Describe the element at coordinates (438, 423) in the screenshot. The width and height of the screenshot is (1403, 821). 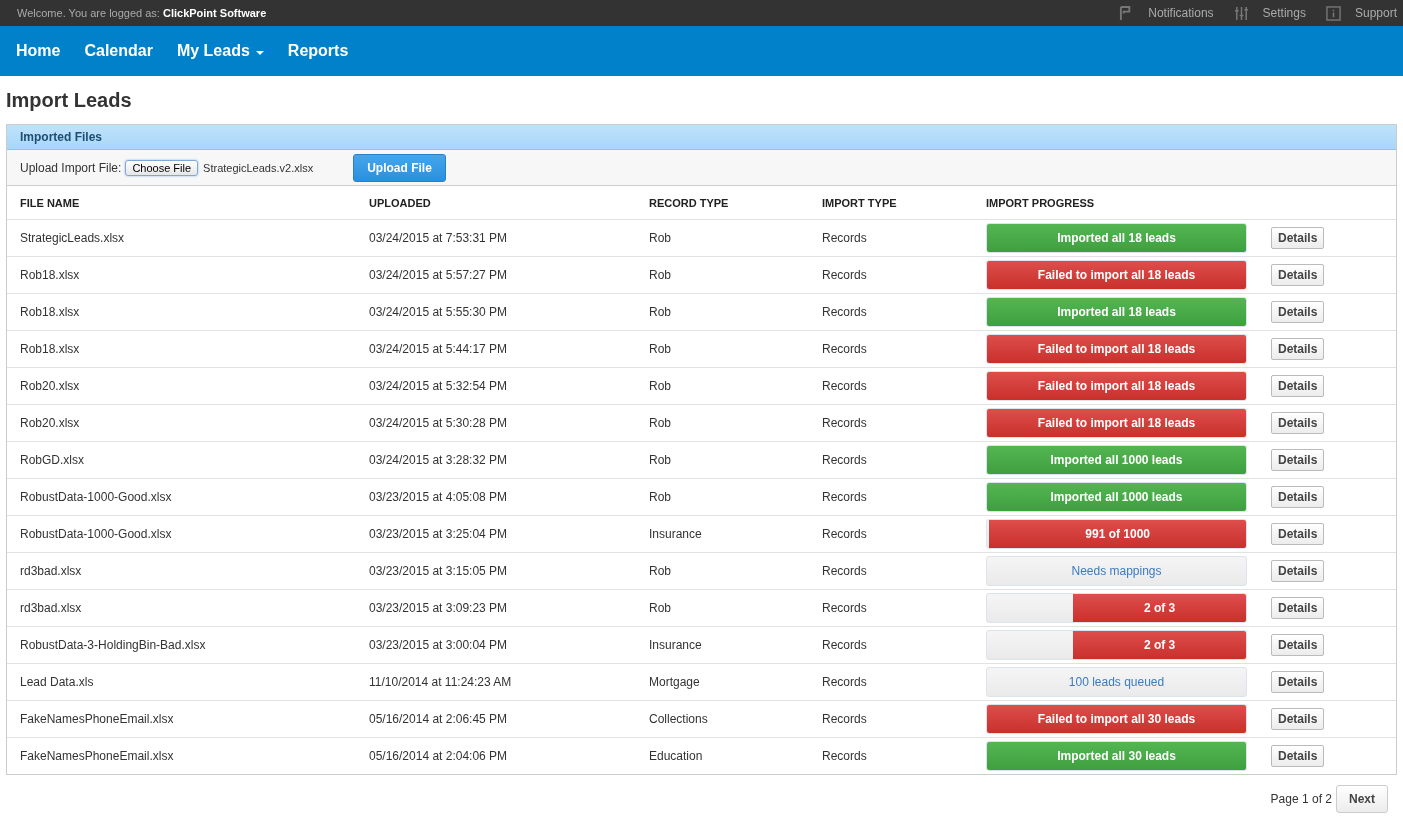
I see `table-cell: 03/24/2015 at 5:30:28 PM` at that location.